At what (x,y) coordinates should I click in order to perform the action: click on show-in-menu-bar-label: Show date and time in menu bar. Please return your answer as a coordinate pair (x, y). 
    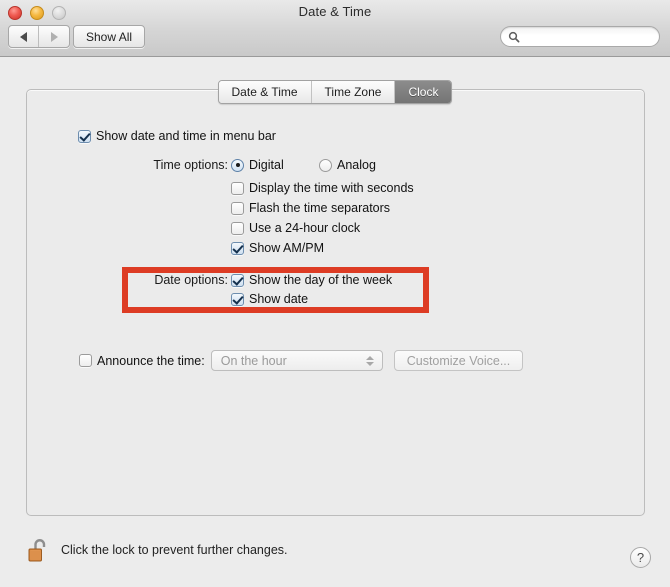
    Looking at the image, I should click on (186, 136).